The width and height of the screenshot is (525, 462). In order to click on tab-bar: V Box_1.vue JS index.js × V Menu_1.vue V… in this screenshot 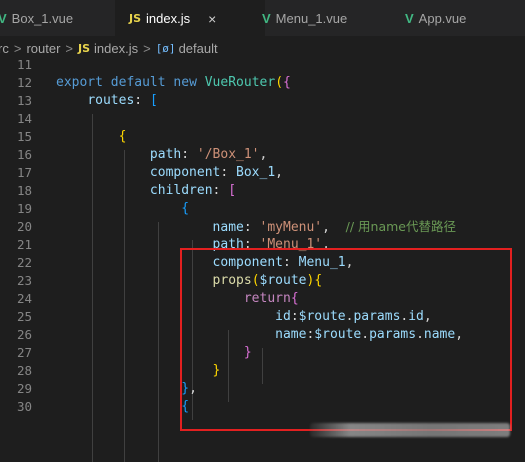, I will do `click(262, 18)`.